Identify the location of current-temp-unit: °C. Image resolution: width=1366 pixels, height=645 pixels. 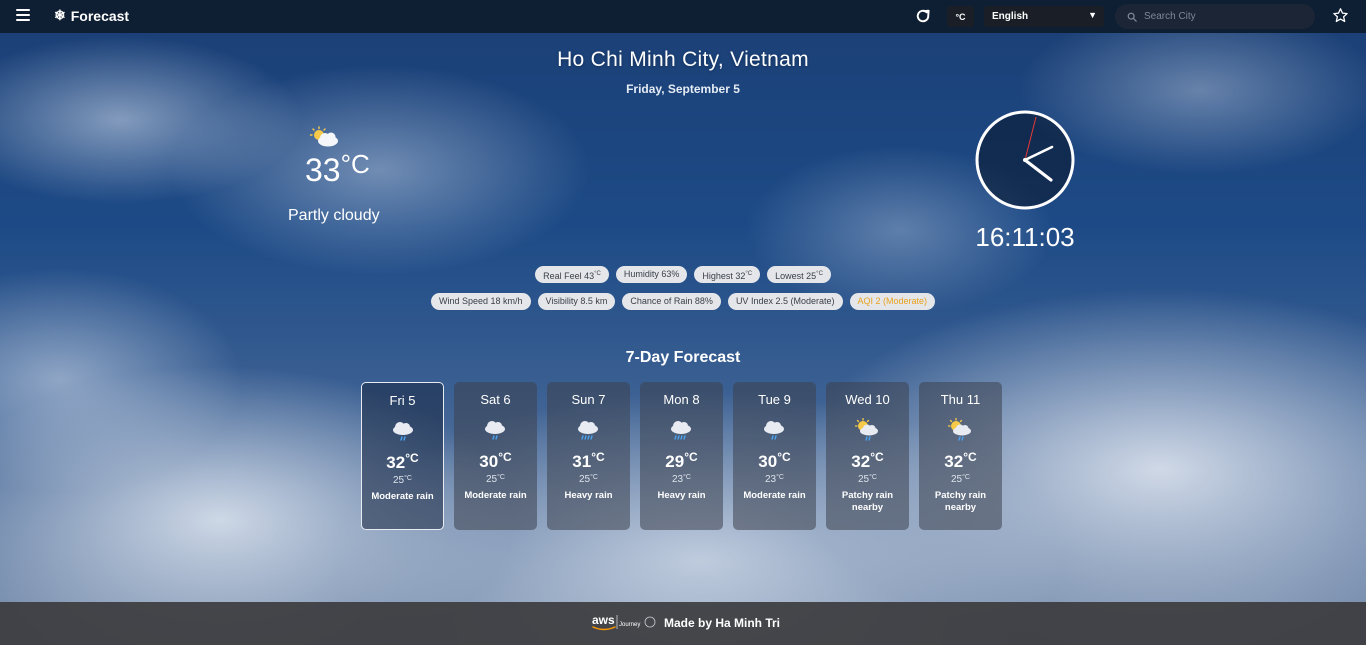
(355, 164).